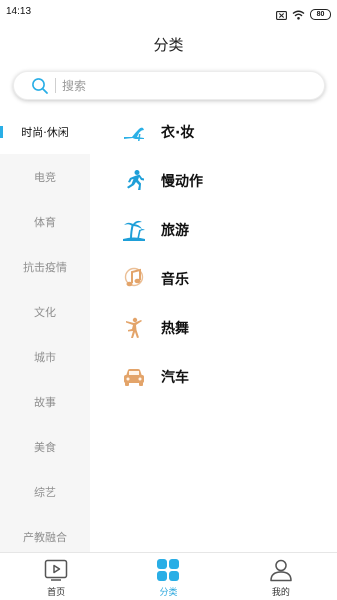  What do you see at coordinates (158, 132) in the screenshot?
I see `category-item-fashion: 衣·妆` at bounding box center [158, 132].